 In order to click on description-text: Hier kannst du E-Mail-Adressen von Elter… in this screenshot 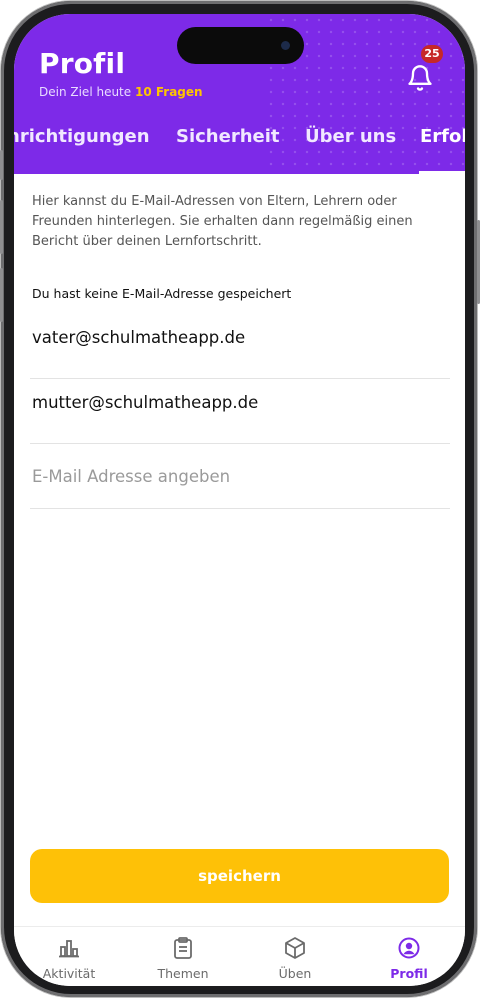, I will do `click(222, 221)`.